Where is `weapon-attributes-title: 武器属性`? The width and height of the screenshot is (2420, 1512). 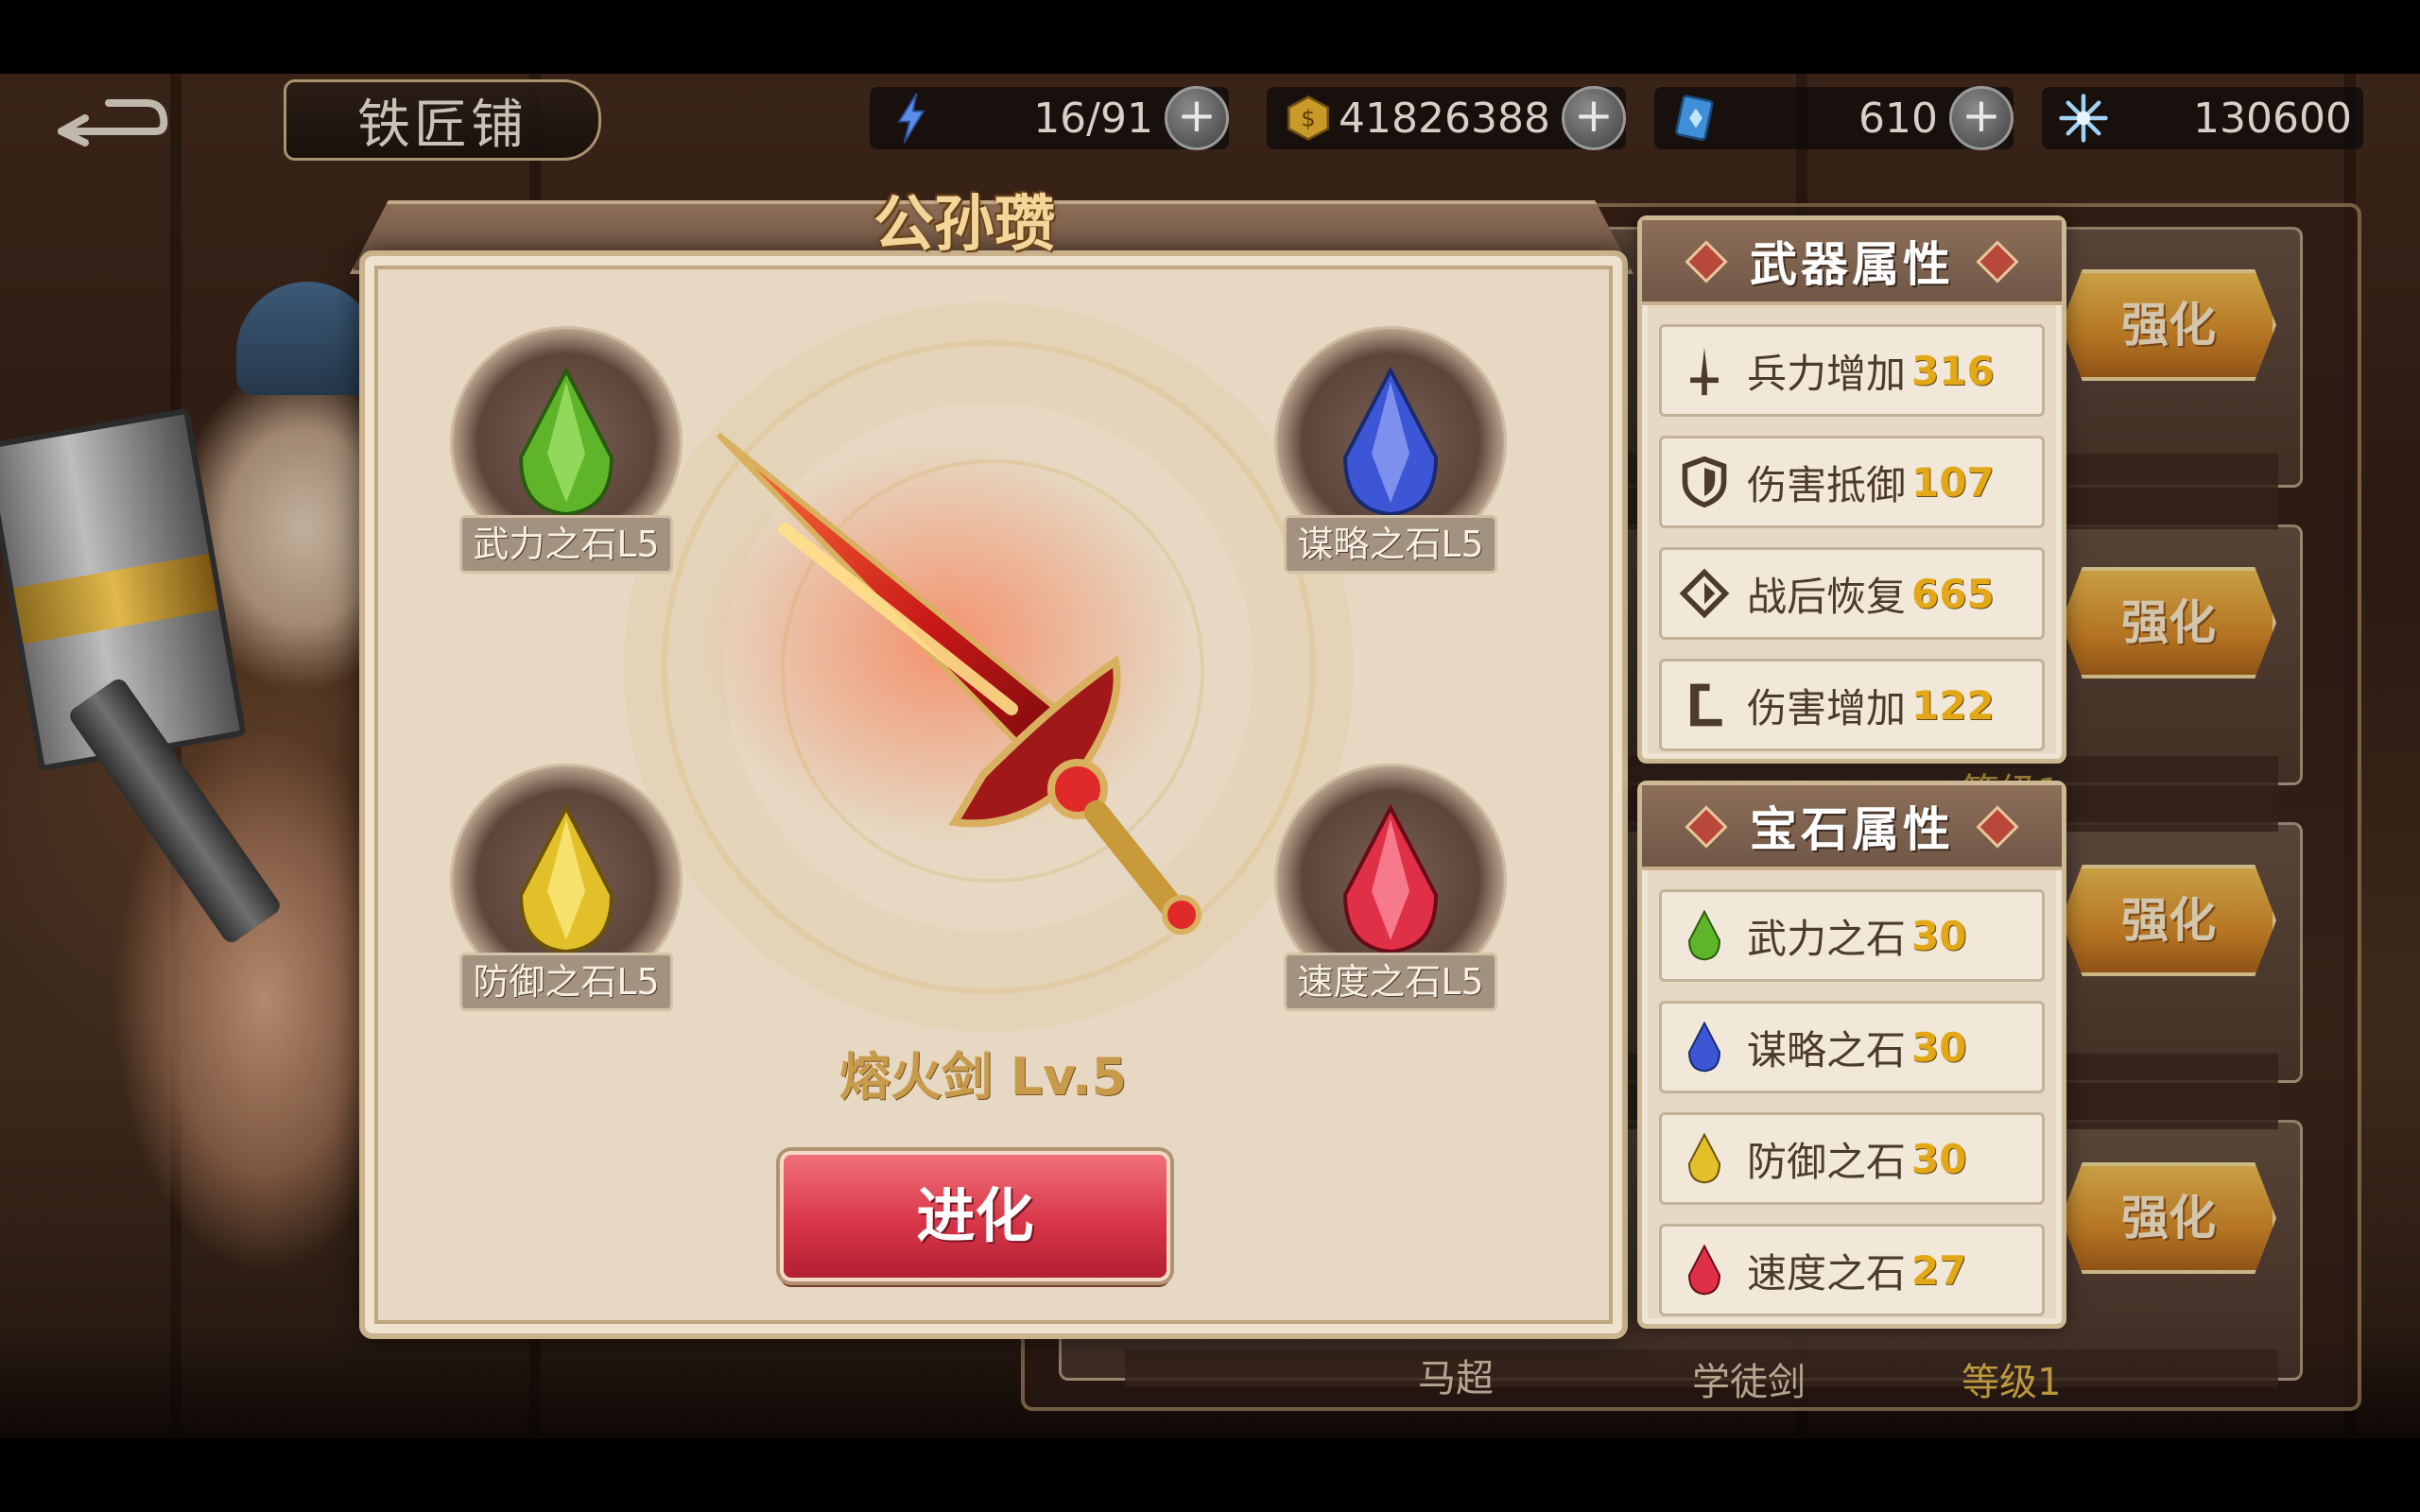 weapon-attributes-title: 武器属性 is located at coordinates (1852, 264).